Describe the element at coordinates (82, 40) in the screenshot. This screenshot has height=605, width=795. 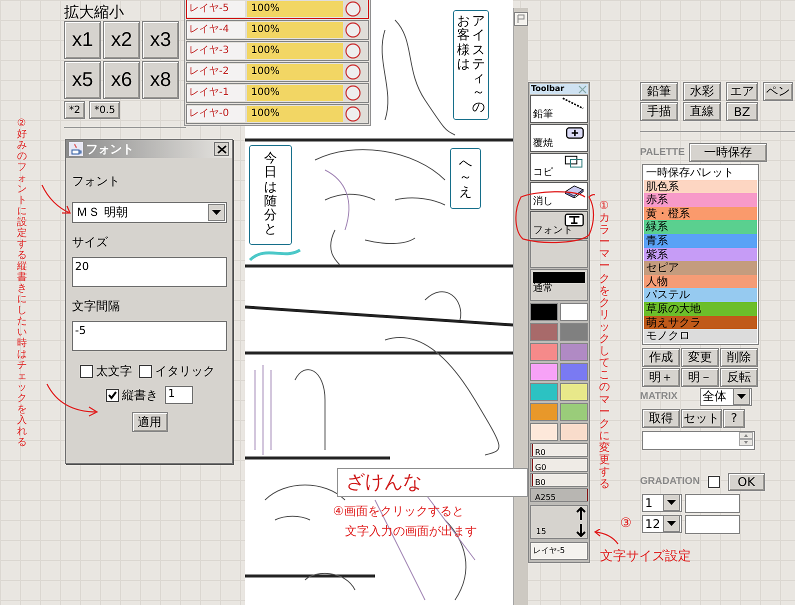
I see `zoom-button: x1` at that location.